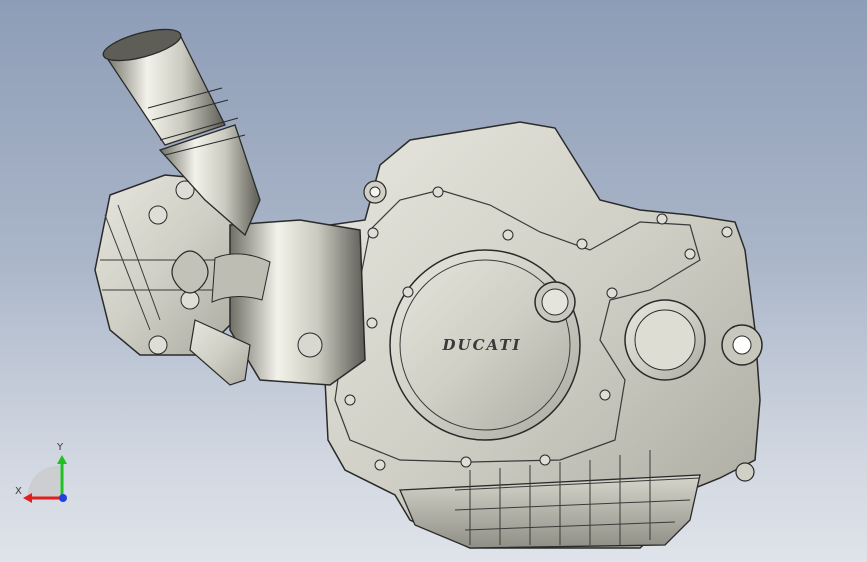 The image size is (867, 562). I want to click on oil-filler-cap-inner, so click(555, 302).